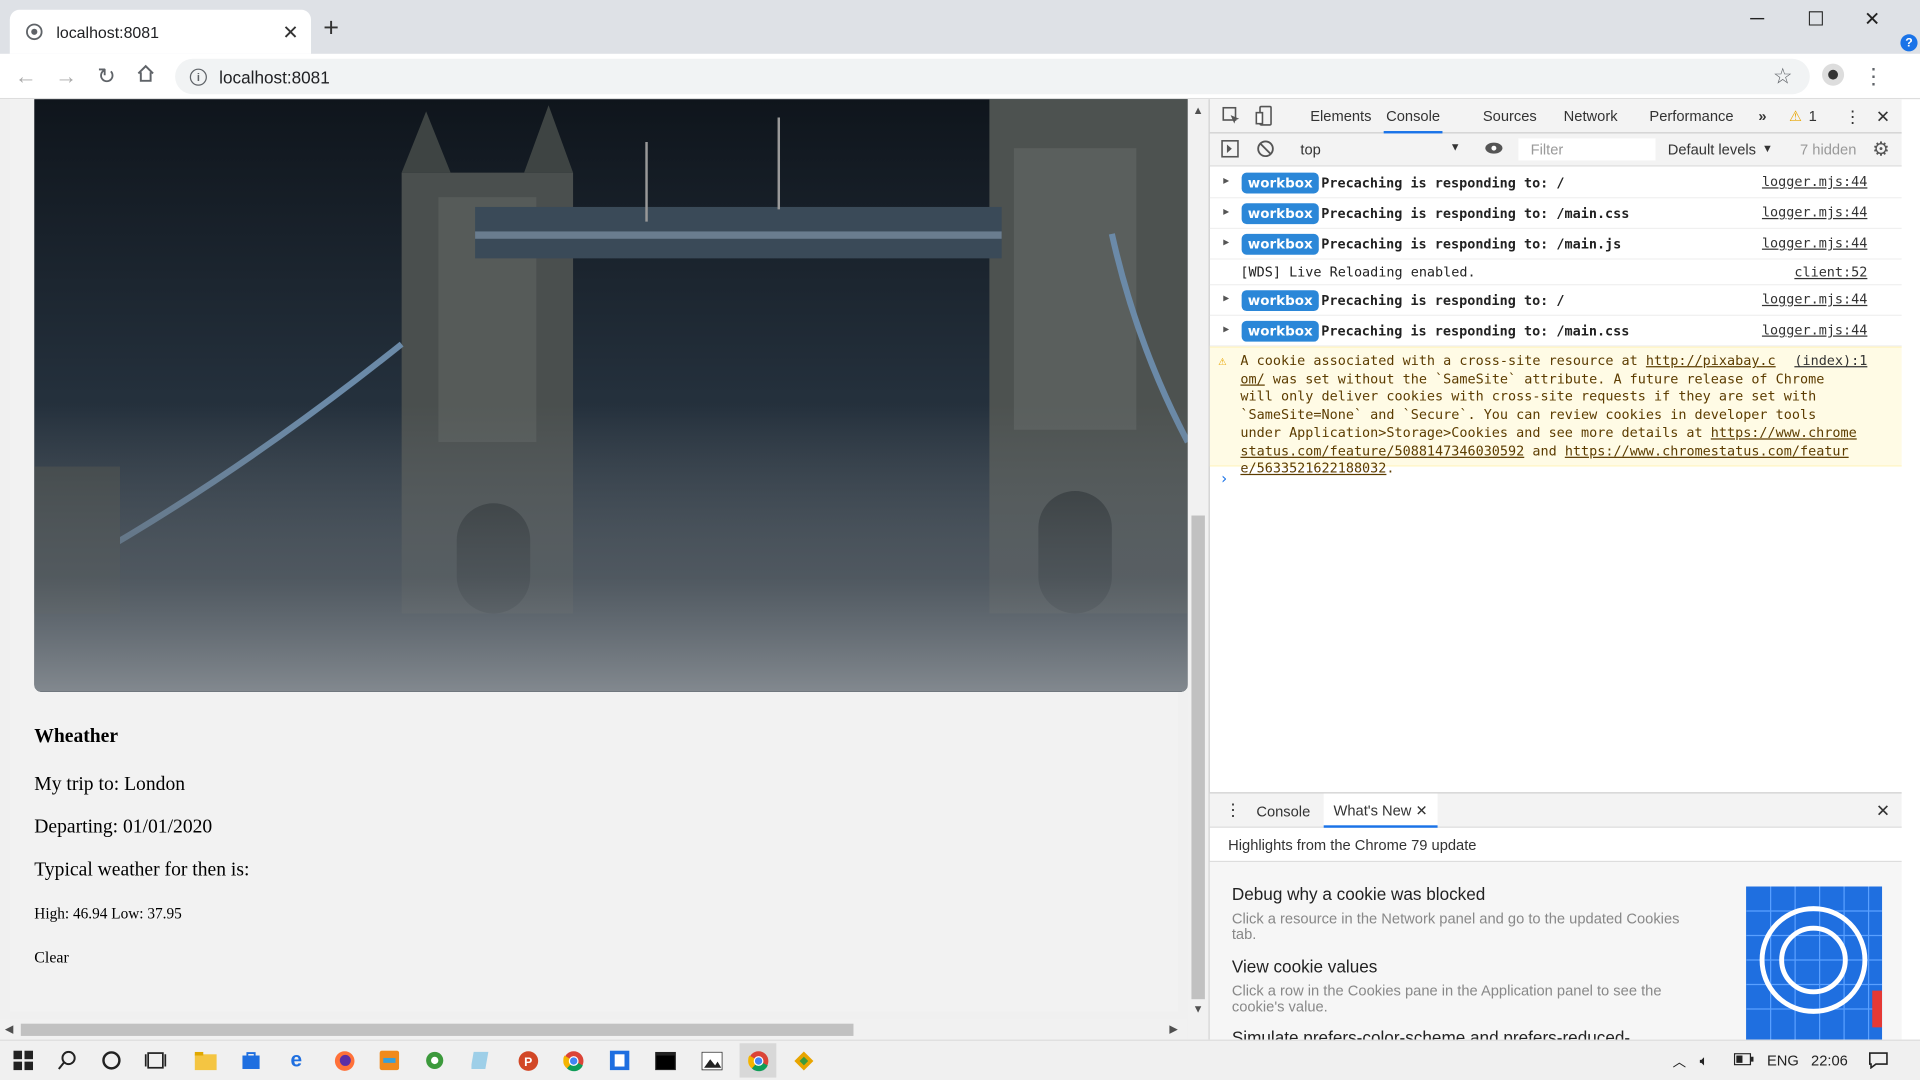 Image resolution: width=1920 pixels, height=1080 pixels. Describe the element at coordinates (198, 76) in the screenshot. I see `info-icon: i` at that location.